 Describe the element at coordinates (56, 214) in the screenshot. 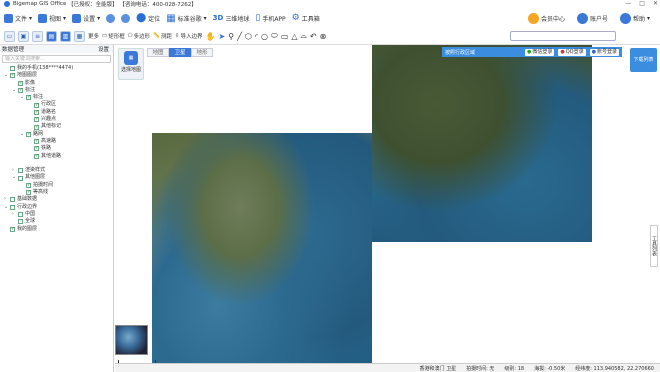

I see `tree-item: › 中国` at that location.